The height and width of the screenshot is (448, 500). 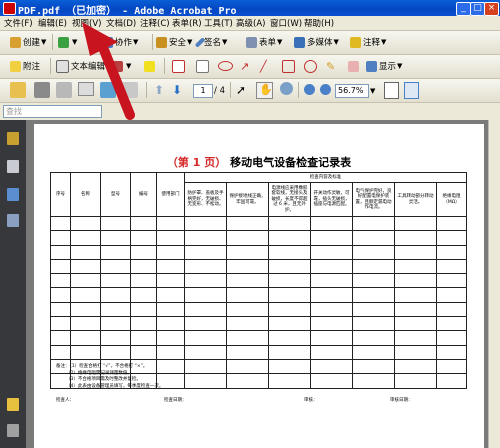 What do you see at coordinates (187, 23) in the screenshot?
I see `menu-forms: 表单(R)` at bounding box center [187, 23].